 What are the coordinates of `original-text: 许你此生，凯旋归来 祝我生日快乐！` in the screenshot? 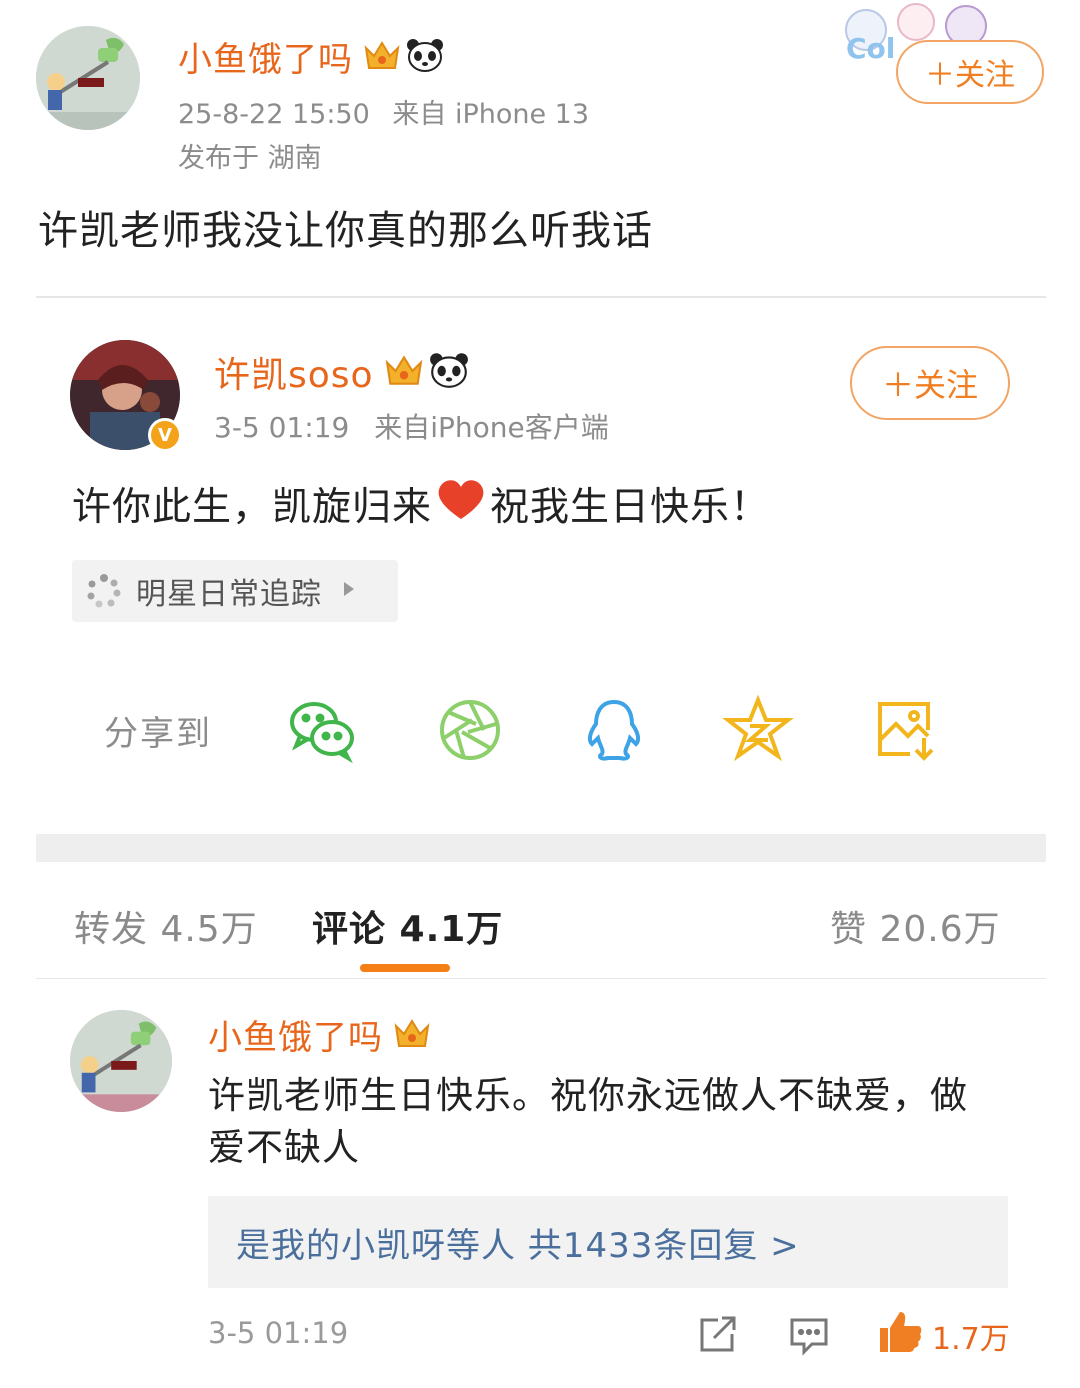 It's located at (421, 504).